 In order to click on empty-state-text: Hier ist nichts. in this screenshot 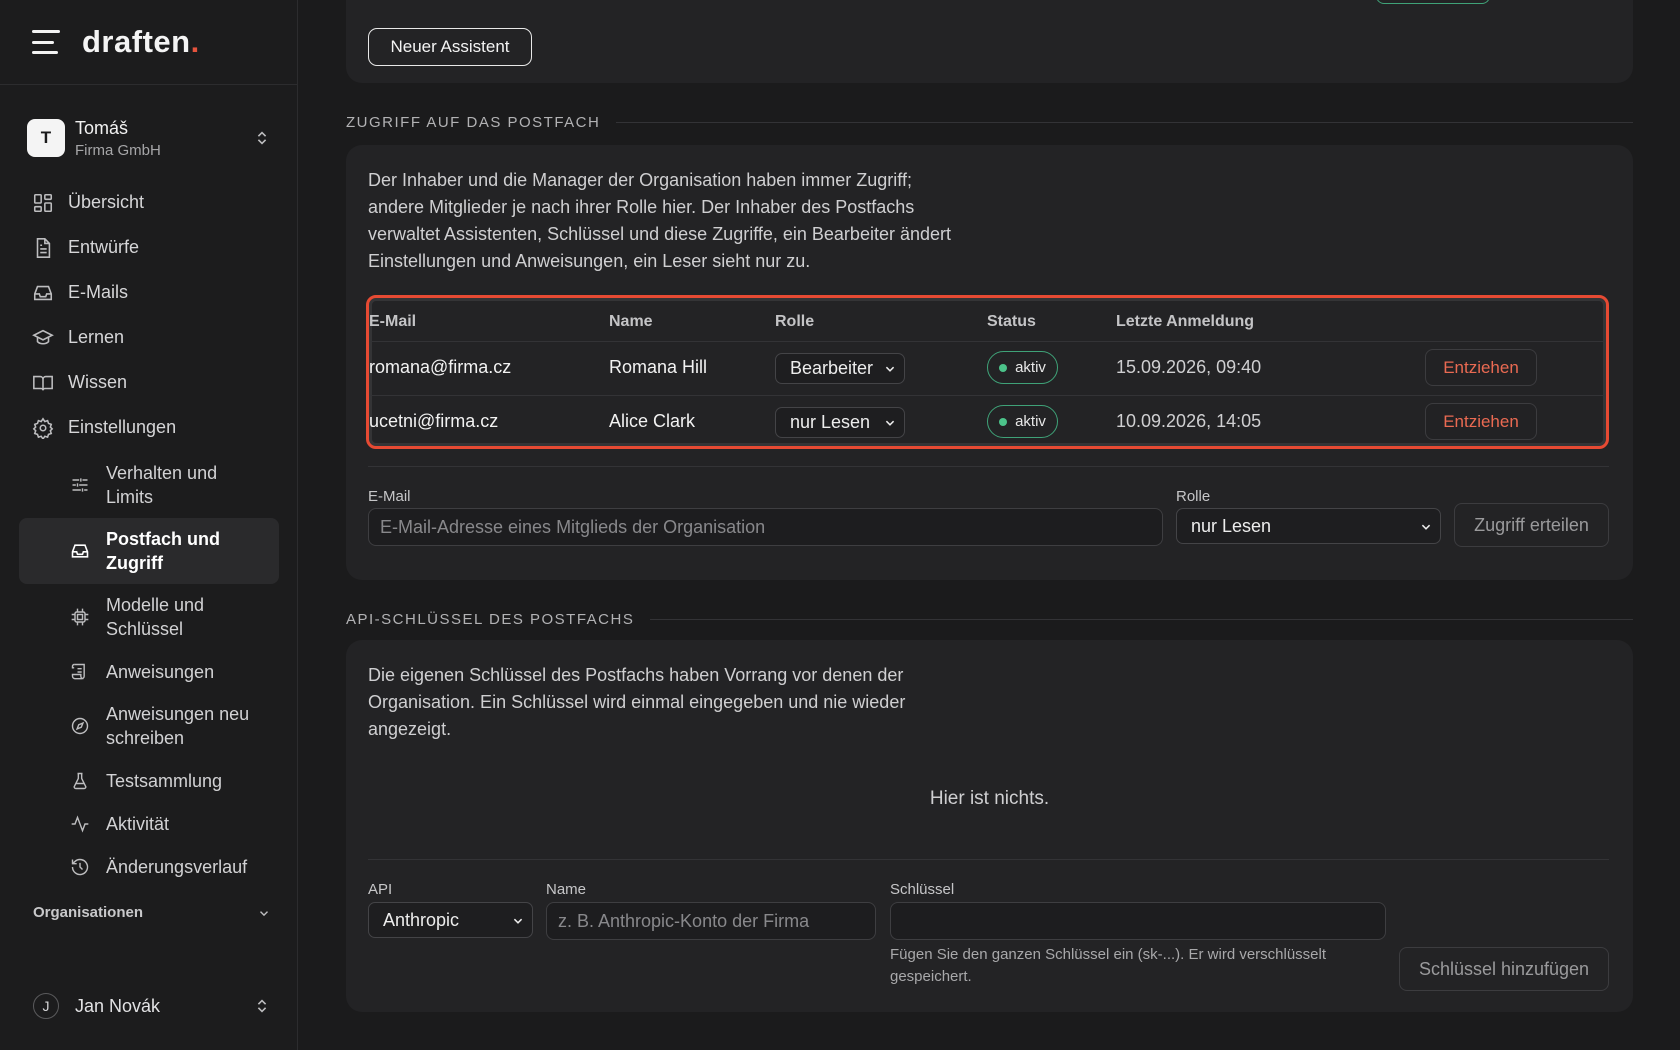, I will do `click(989, 798)`.